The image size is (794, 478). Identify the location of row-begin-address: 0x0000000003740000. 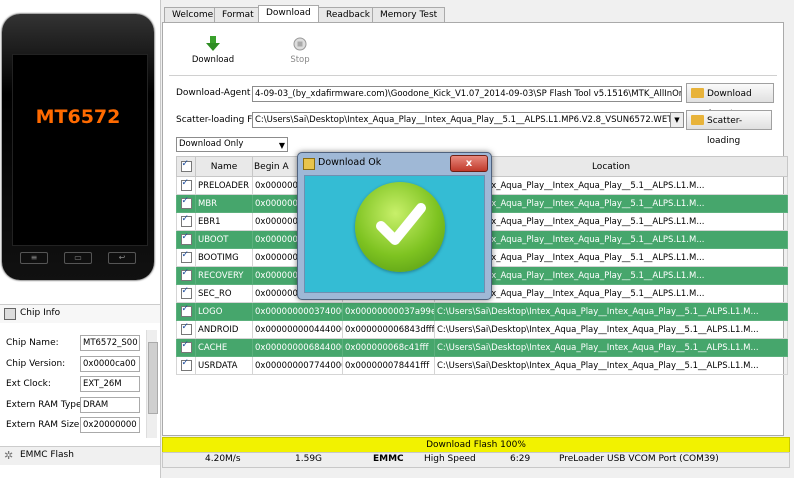
(297, 311).